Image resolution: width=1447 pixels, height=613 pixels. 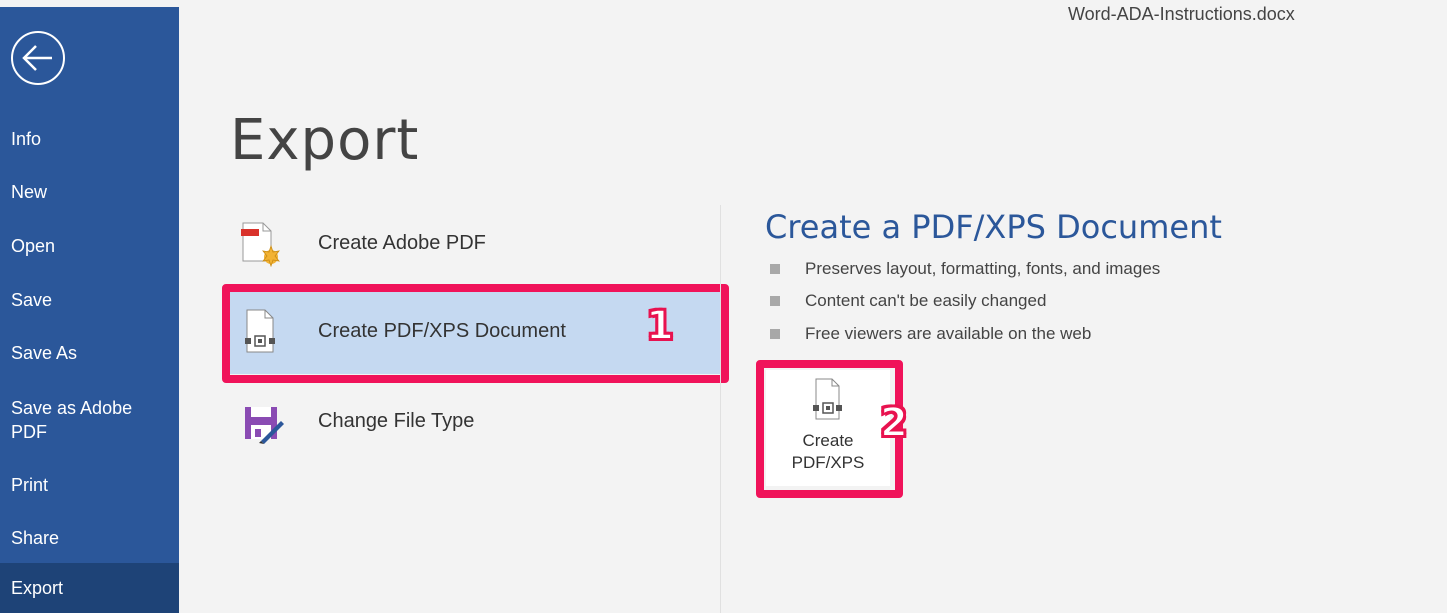 What do you see at coordinates (894, 423) in the screenshot?
I see `step-number-2: 2` at bounding box center [894, 423].